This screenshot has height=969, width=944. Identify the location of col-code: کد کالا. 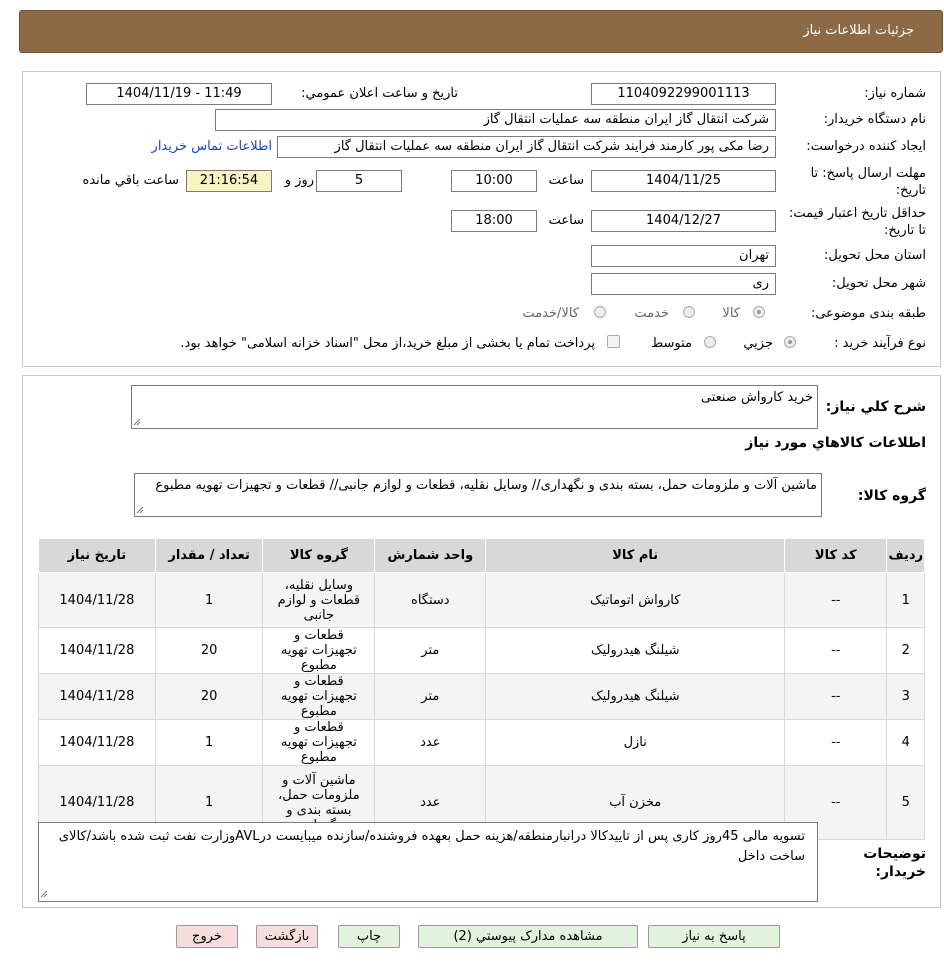
(836, 555).